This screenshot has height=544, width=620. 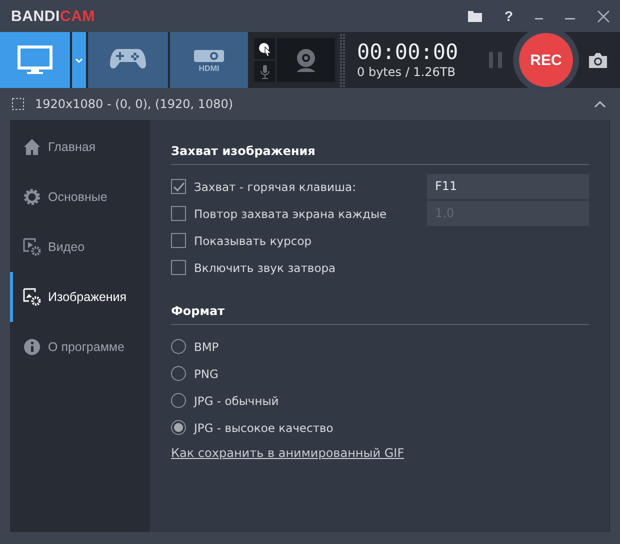 I want to click on settings-icon, so click(x=32, y=197).